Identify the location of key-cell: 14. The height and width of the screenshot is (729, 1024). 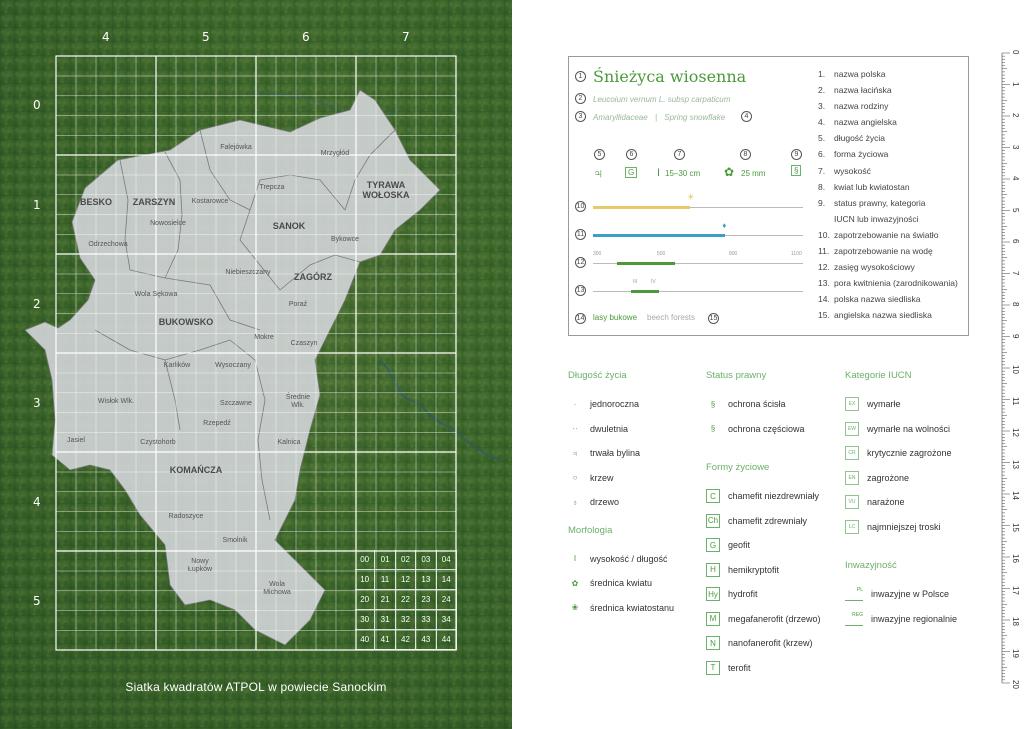
(446, 580).